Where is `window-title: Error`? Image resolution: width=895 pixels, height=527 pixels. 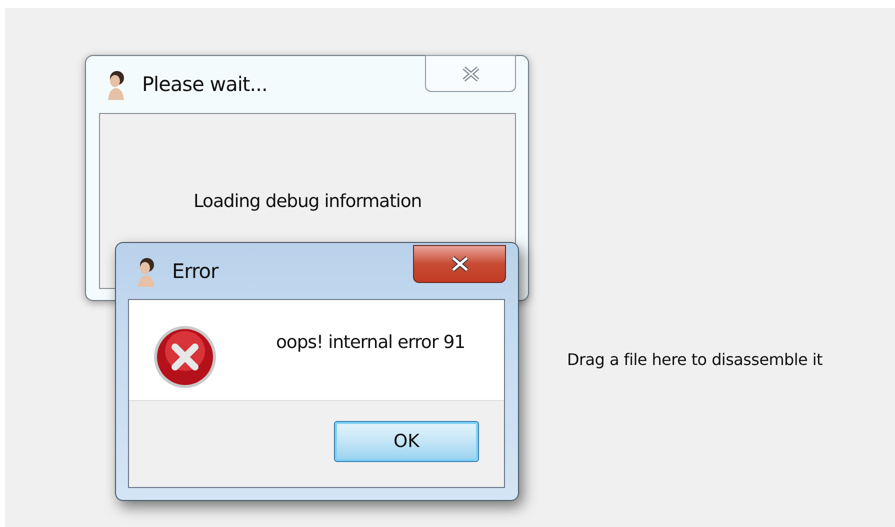
window-title: Error is located at coordinates (195, 271).